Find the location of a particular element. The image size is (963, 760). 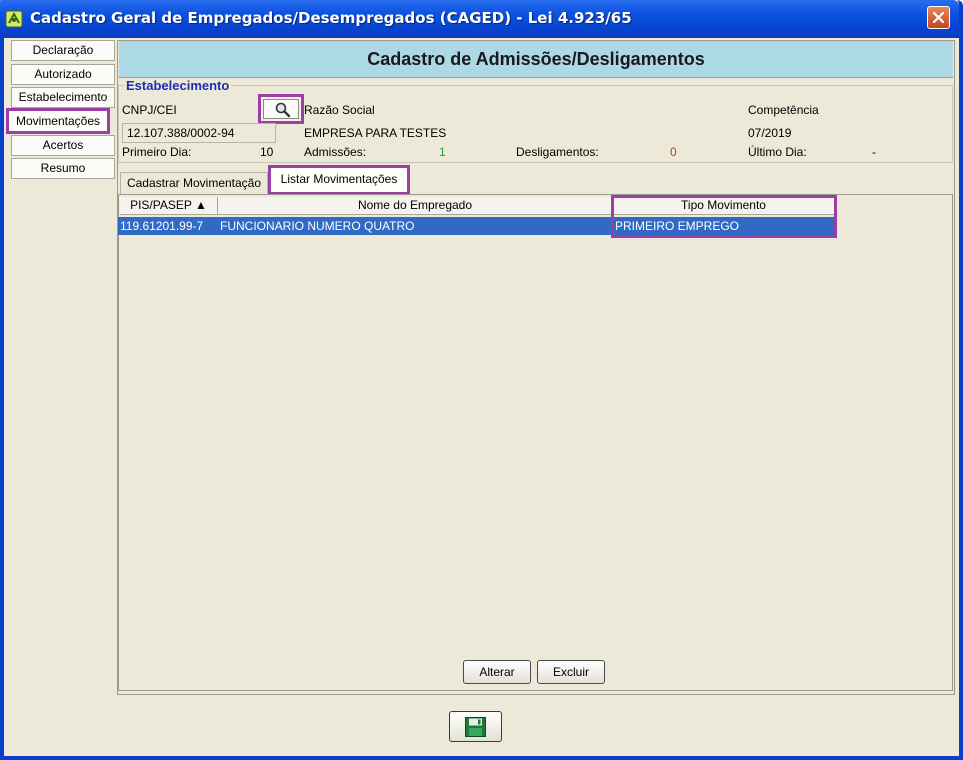

save-button is located at coordinates (475, 726).